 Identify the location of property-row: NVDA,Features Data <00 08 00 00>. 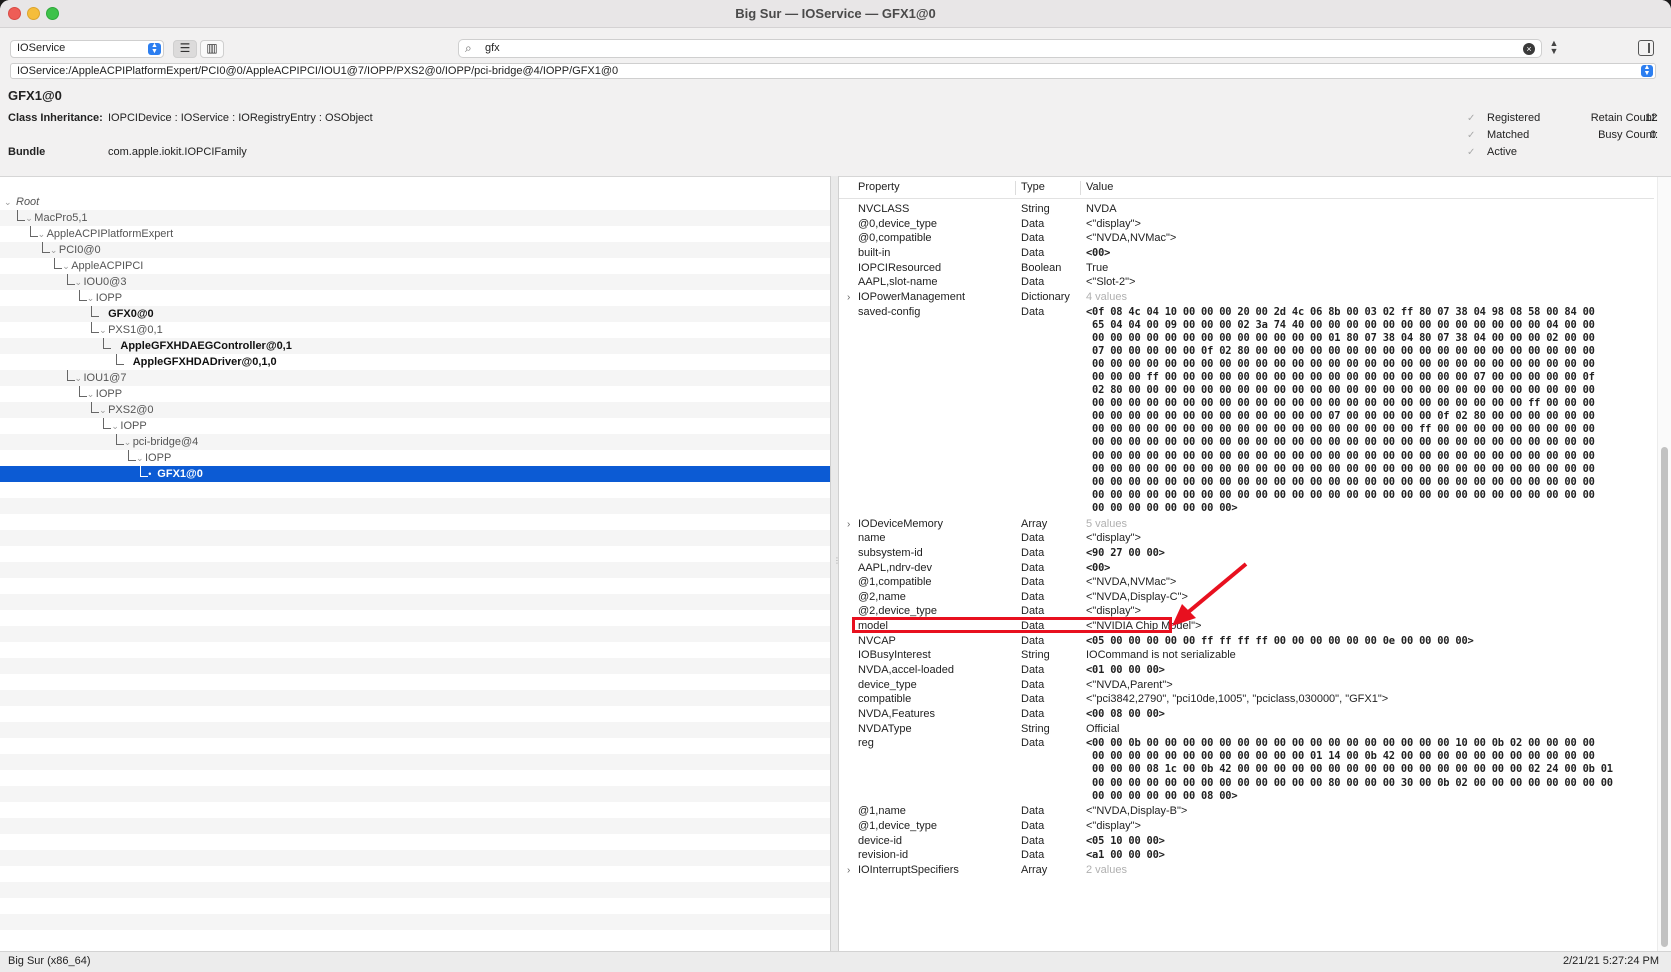
(1246, 714).